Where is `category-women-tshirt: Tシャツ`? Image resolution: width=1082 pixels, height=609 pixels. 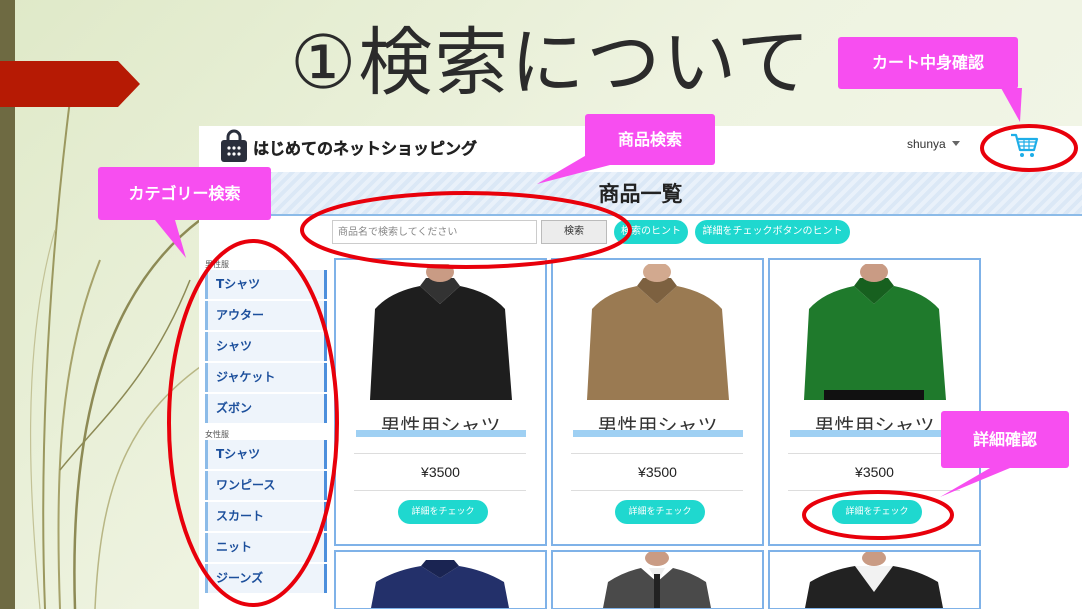 category-women-tshirt: Tシャツ is located at coordinates (266, 454).